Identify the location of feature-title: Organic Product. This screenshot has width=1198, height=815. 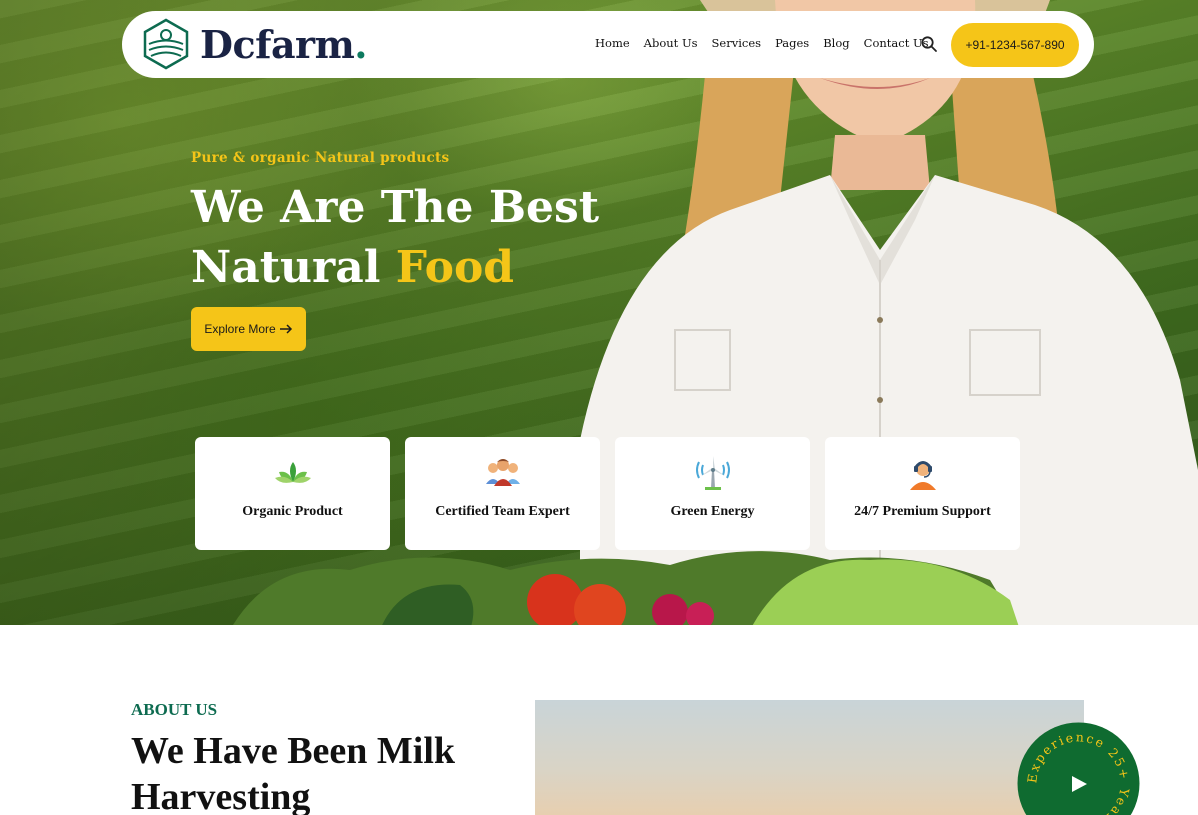
(292, 511).